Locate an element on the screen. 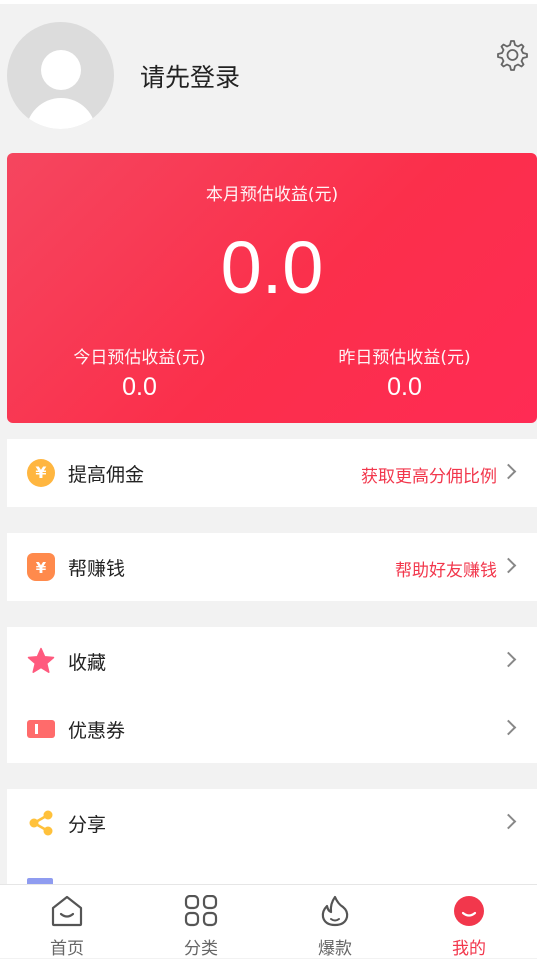 This screenshot has height=959, width=537. tab-bar: 首页 分类 爆款 我的 is located at coordinates (268, 921).